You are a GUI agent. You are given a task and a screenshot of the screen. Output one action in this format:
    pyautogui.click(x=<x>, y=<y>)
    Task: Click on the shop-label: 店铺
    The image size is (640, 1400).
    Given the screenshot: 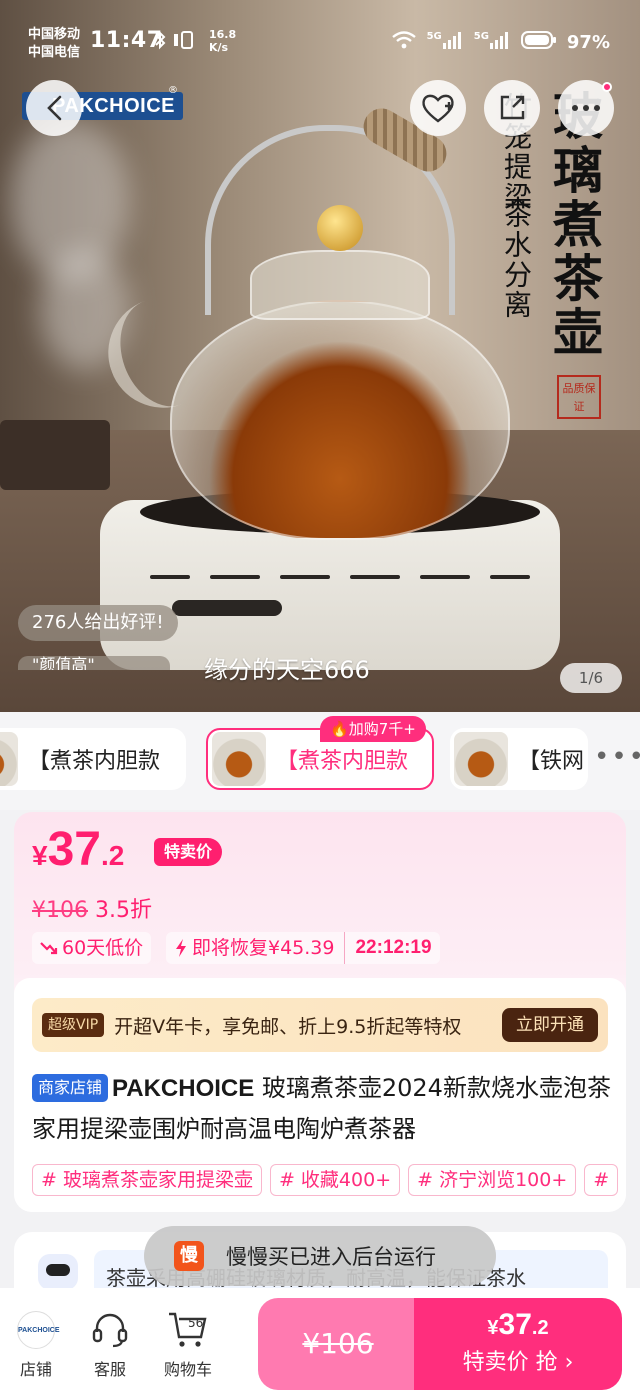 What is the action you would take?
    pyautogui.click(x=35, y=1369)
    